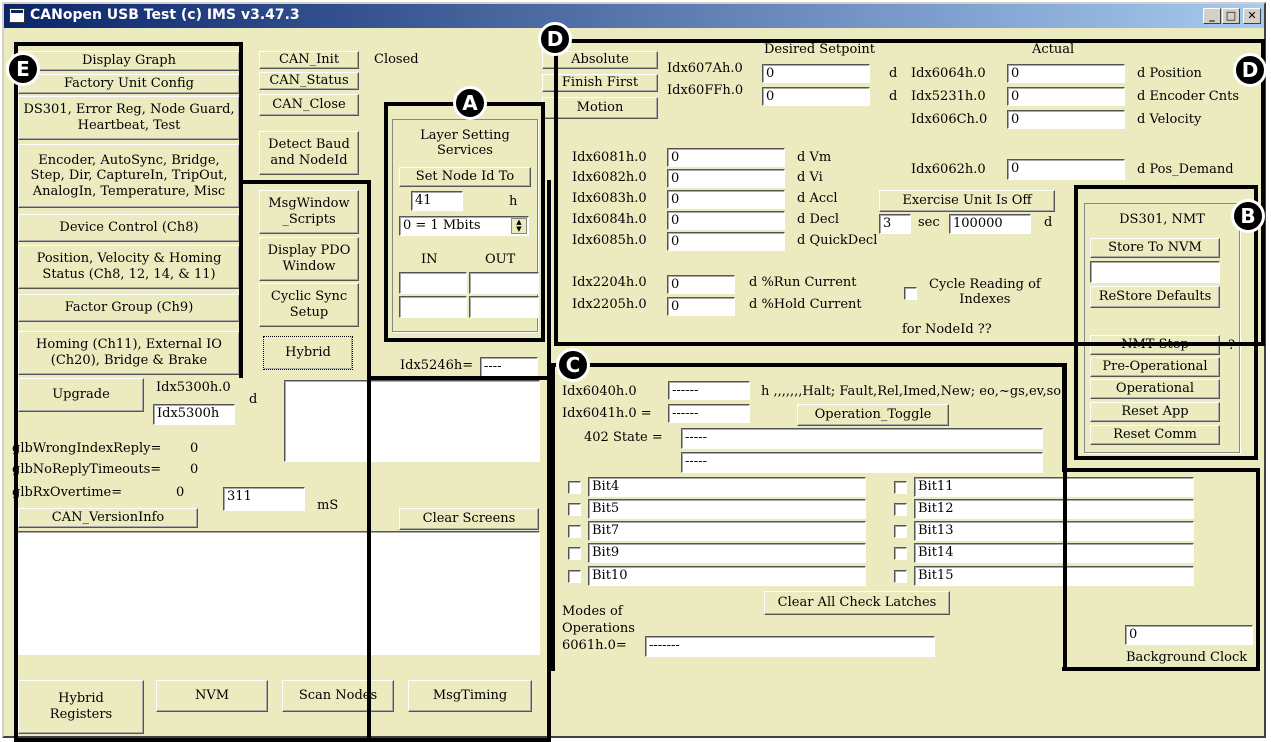 Image resolution: width=1271 pixels, height=742 pixels. What do you see at coordinates (726, 157) in the screenshot?
I see `idx6081-field: 0` at bounding box center [726, 157].